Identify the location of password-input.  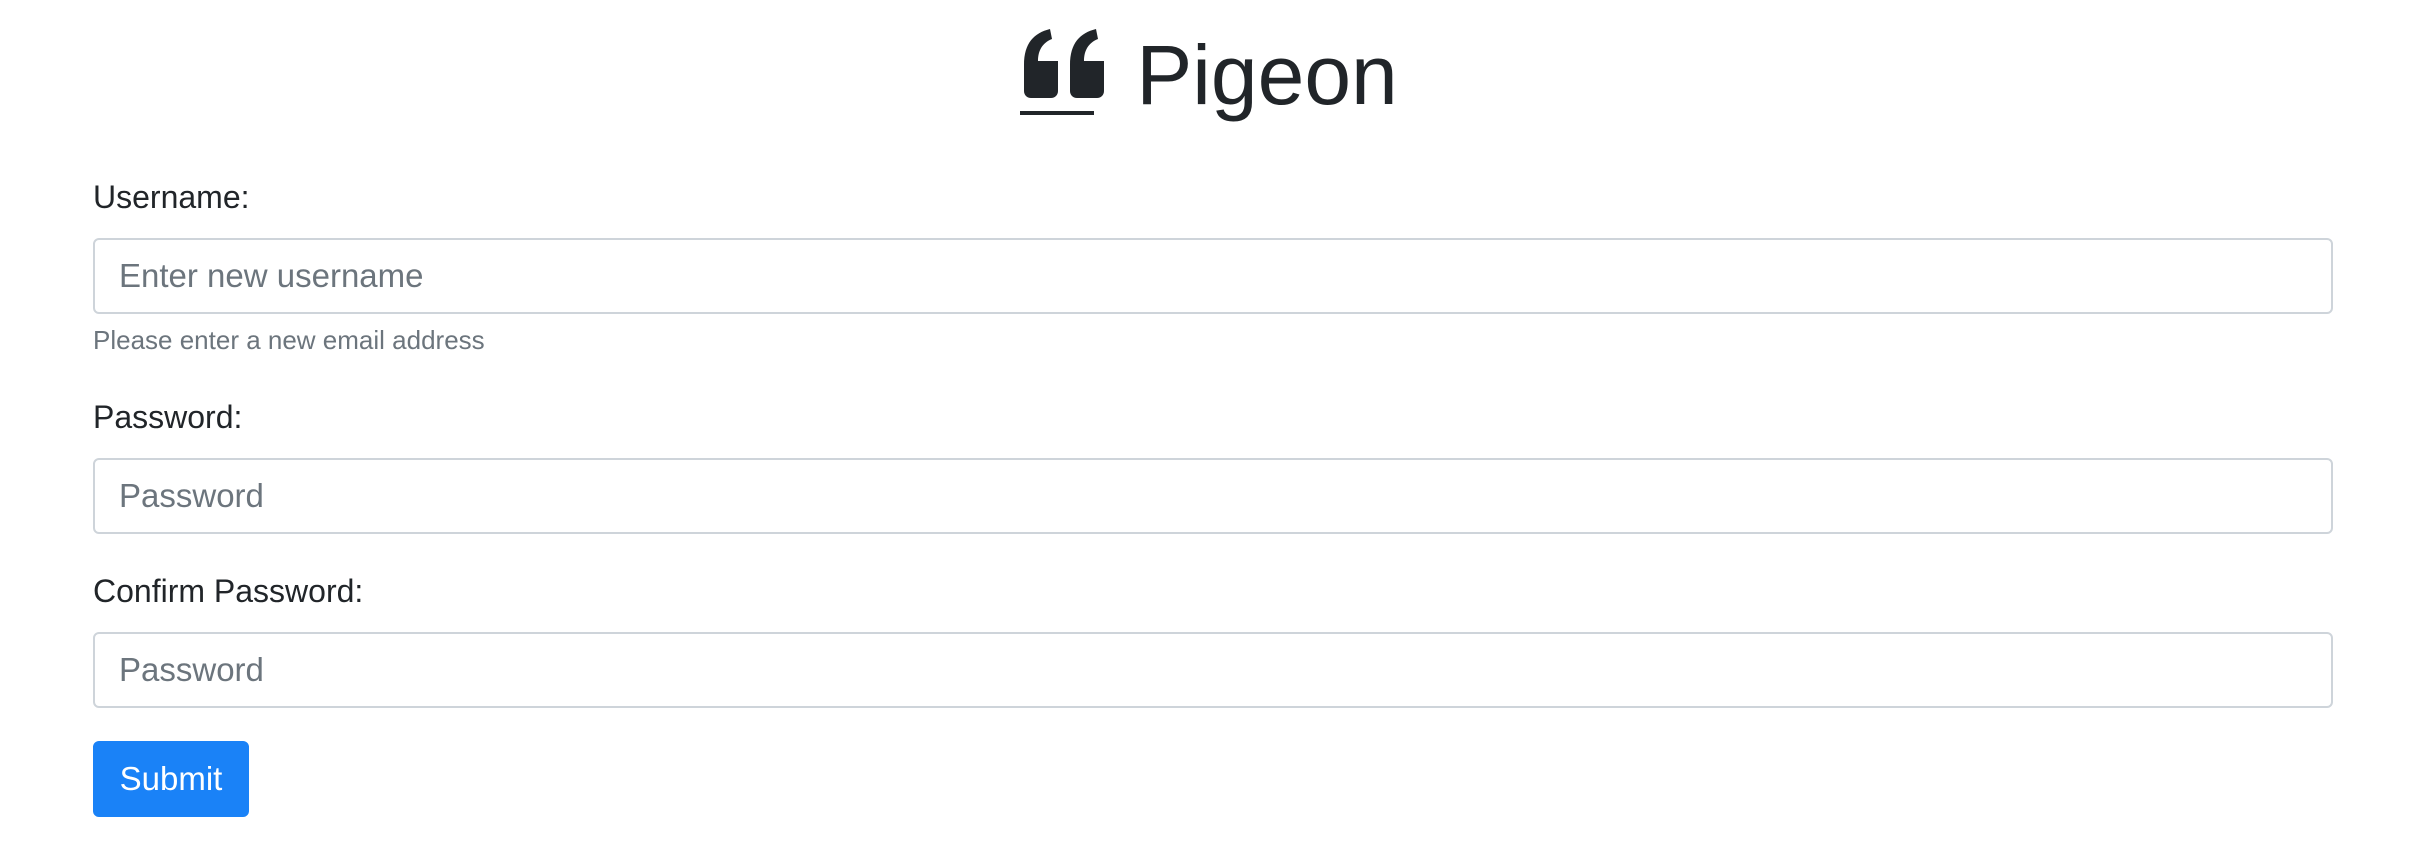
(1213, 496).